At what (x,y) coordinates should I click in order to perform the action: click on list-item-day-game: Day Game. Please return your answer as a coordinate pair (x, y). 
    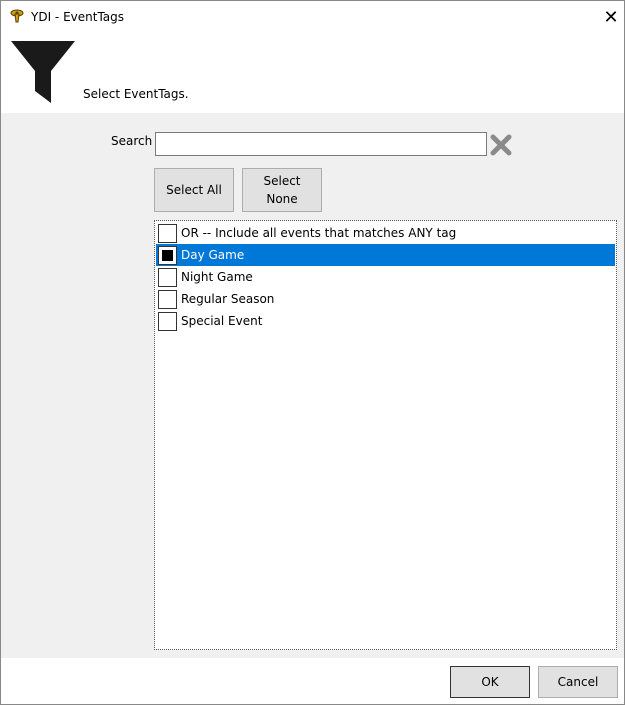
    Looking at the image, I should click on (385, 255).